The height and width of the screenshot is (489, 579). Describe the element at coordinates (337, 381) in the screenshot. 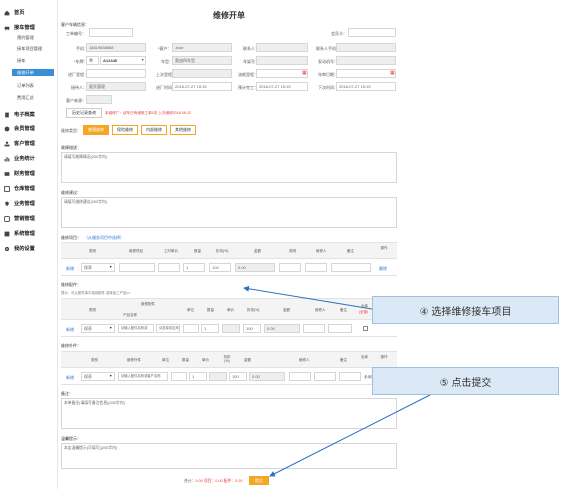

I see `callout-arrows` at that location.